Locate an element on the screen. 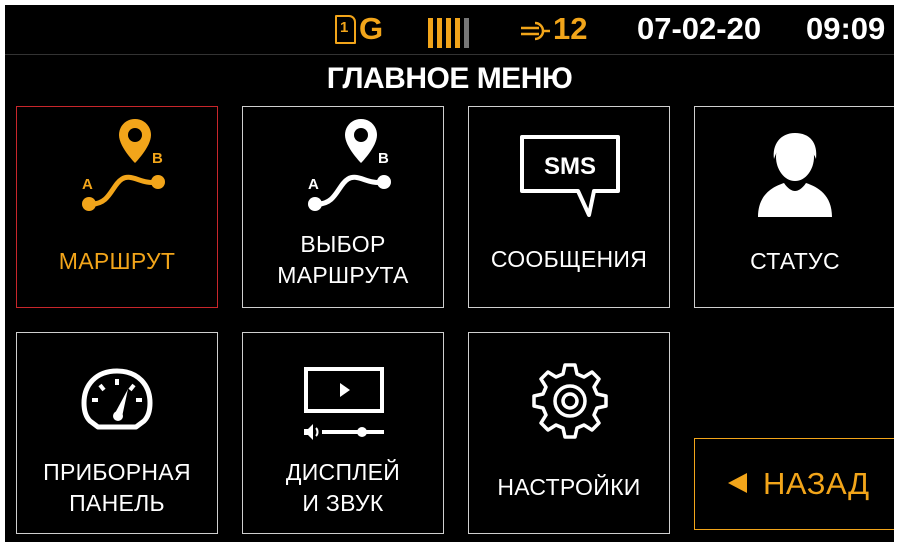 This screenshot has height=547, width=899. tile-label-line: ДИСПЛЕЙ is located at coordinates (343, 472).